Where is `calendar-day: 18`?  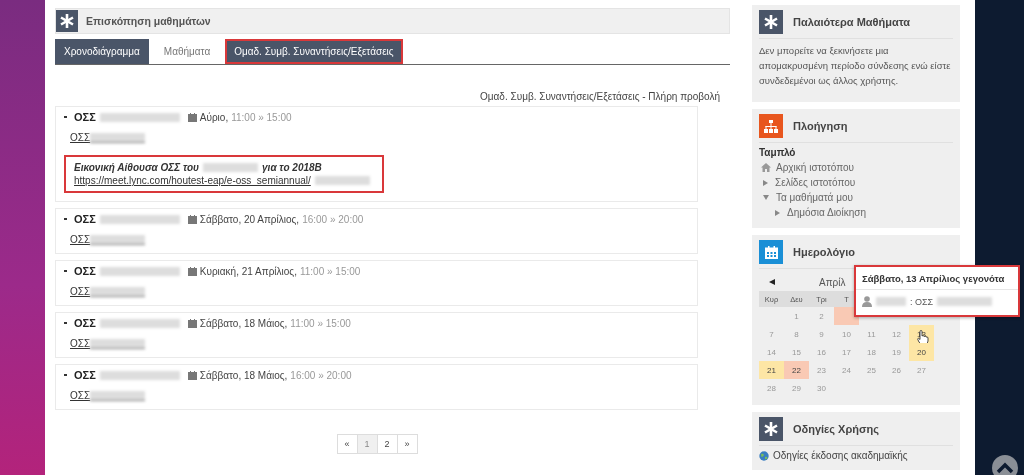
calendar-day: 18 is located at coordinates (871, 352).